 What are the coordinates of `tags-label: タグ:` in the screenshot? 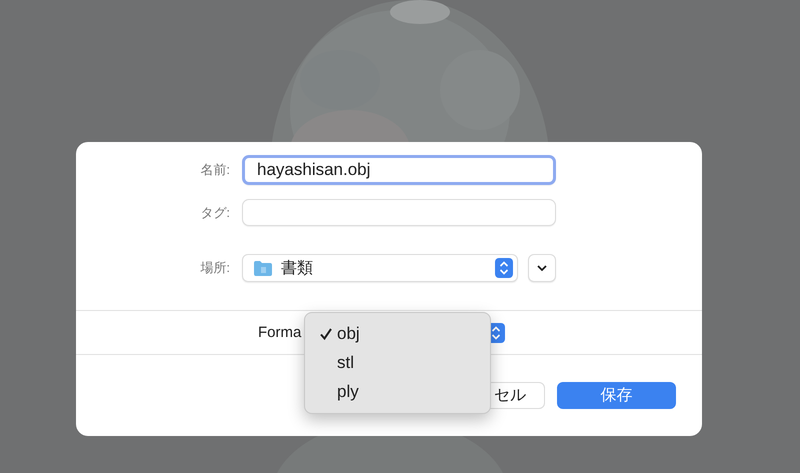 It's located at (215, 213).